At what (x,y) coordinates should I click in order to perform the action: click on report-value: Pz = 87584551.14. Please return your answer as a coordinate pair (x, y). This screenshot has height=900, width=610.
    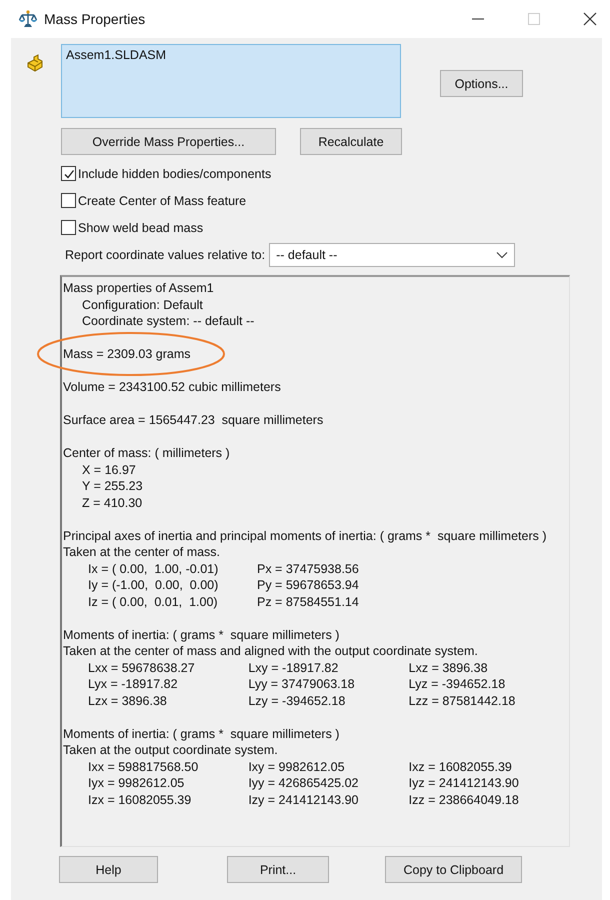
    Looking at the image, I should click on (308, 602).